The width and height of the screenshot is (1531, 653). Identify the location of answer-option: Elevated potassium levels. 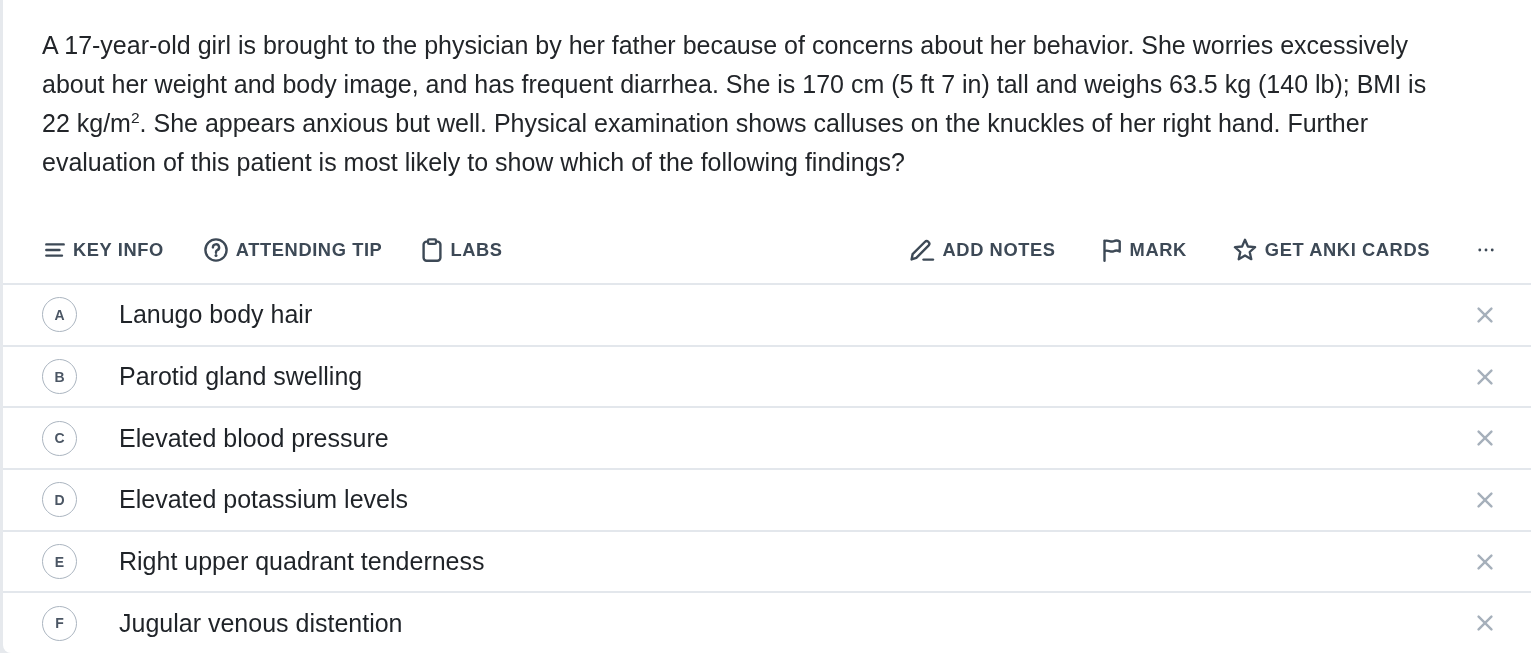
(264, 500).